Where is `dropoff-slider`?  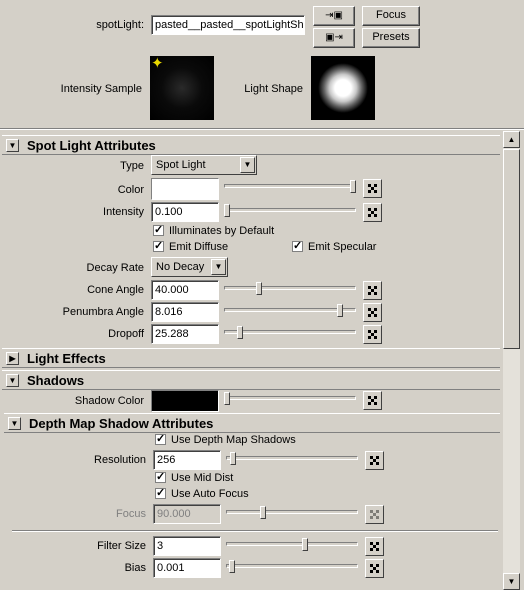 dropoff-slider is located at coordinates (290, 333).